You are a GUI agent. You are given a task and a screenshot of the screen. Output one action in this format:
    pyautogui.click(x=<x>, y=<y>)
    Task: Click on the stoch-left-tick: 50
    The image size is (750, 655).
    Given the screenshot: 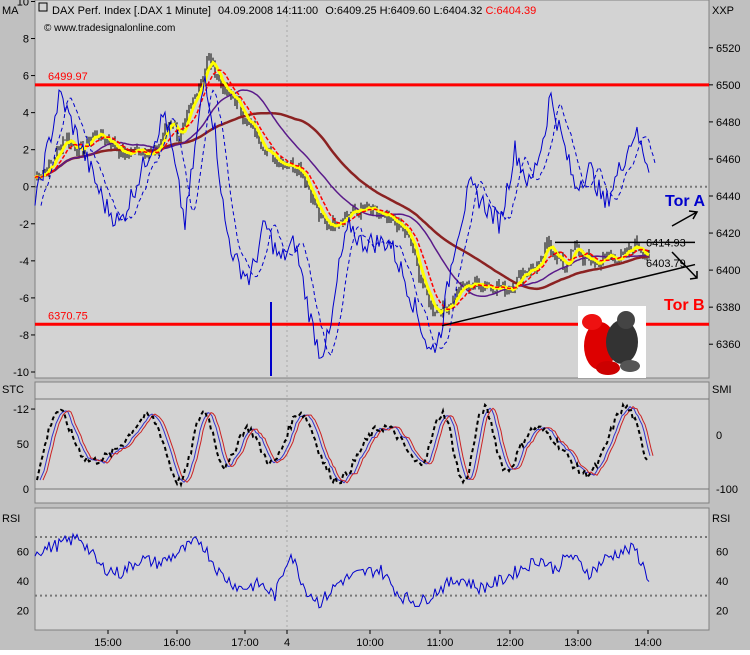 What is the action you would take?
    pyautogui.click(x=23, y=445)
    